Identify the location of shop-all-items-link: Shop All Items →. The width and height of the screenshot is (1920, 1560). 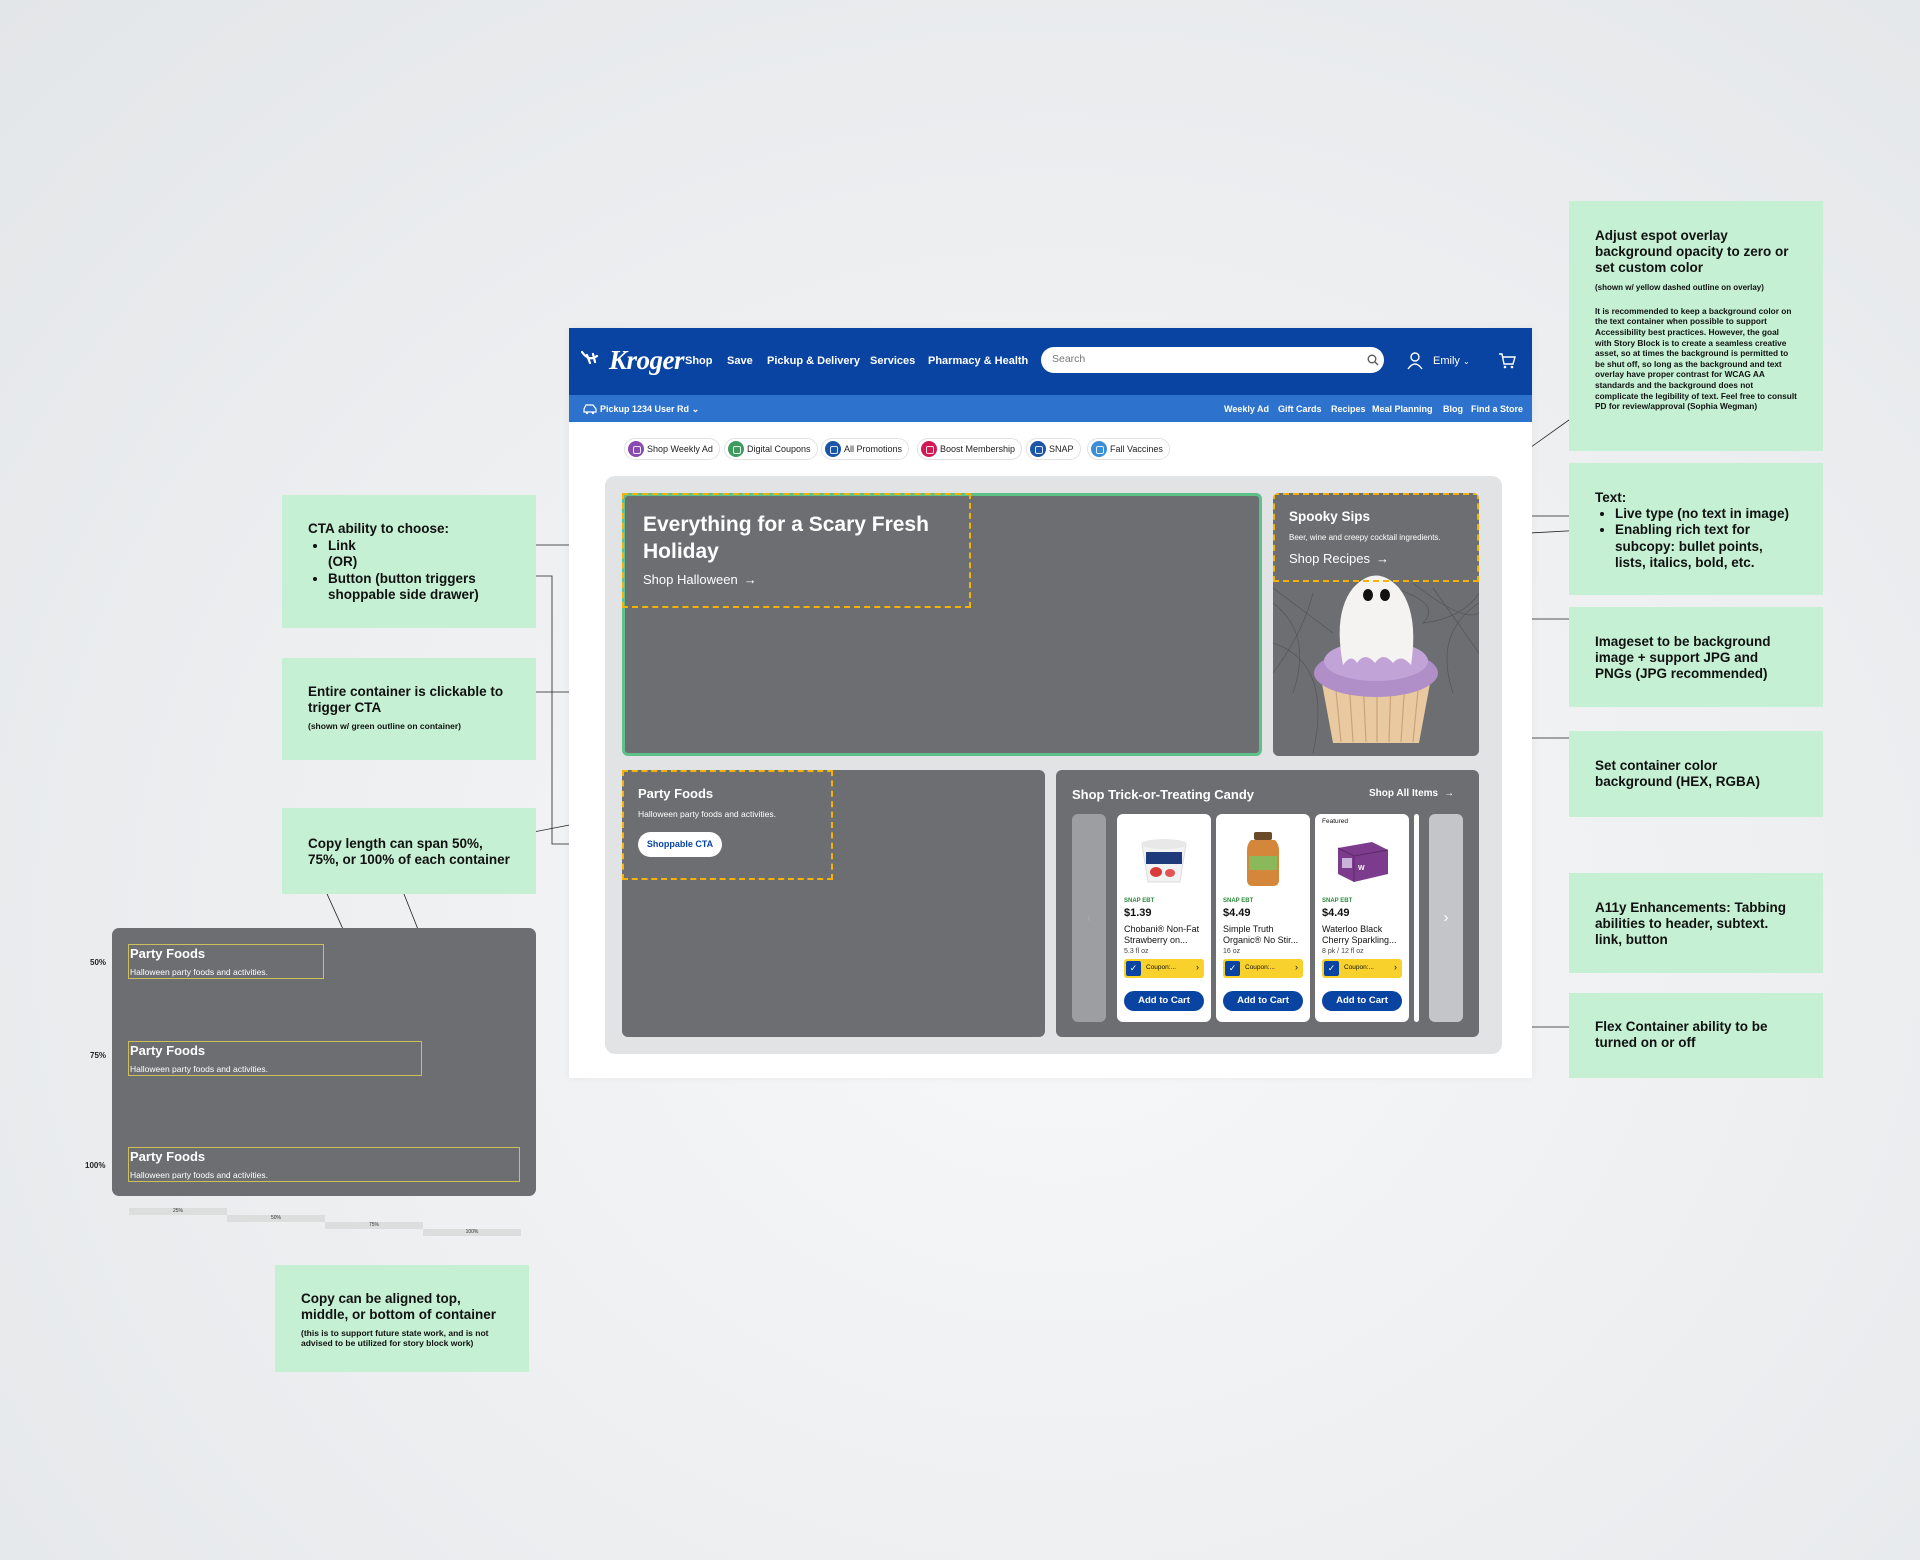
(1411, 793).